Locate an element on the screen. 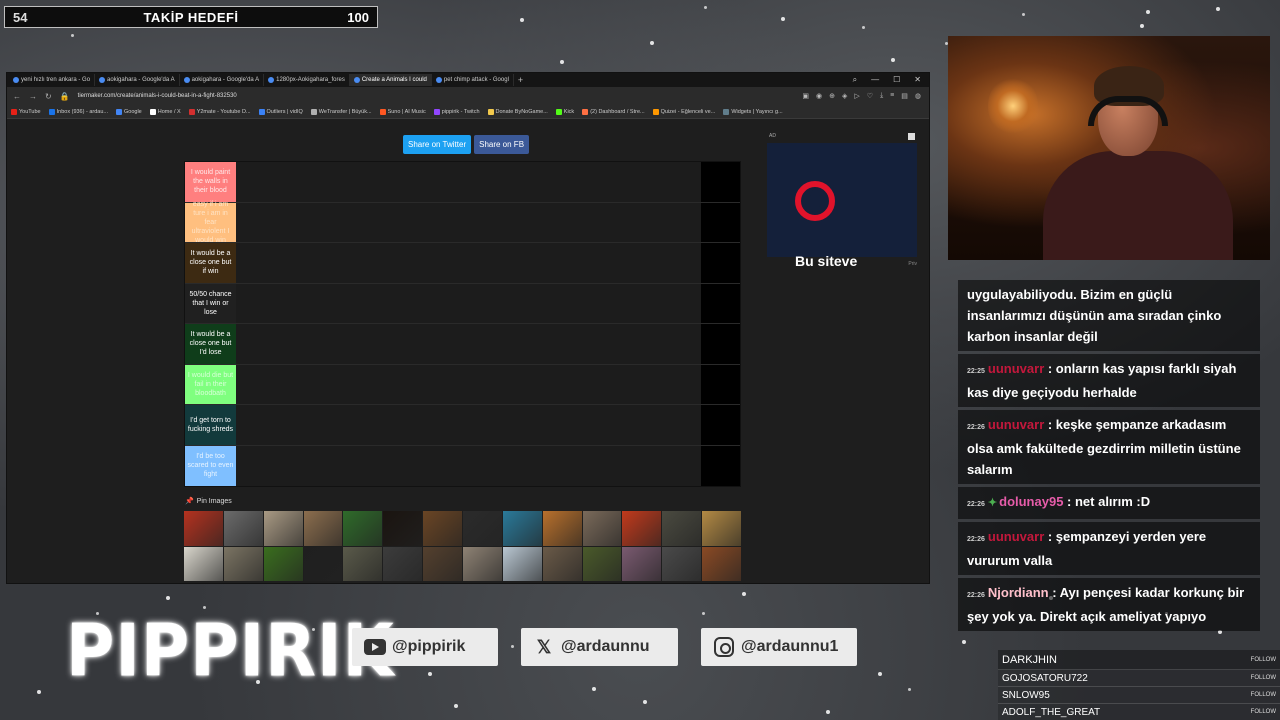  share-fb-button: Share on FB is located at coordinates (502, 144).